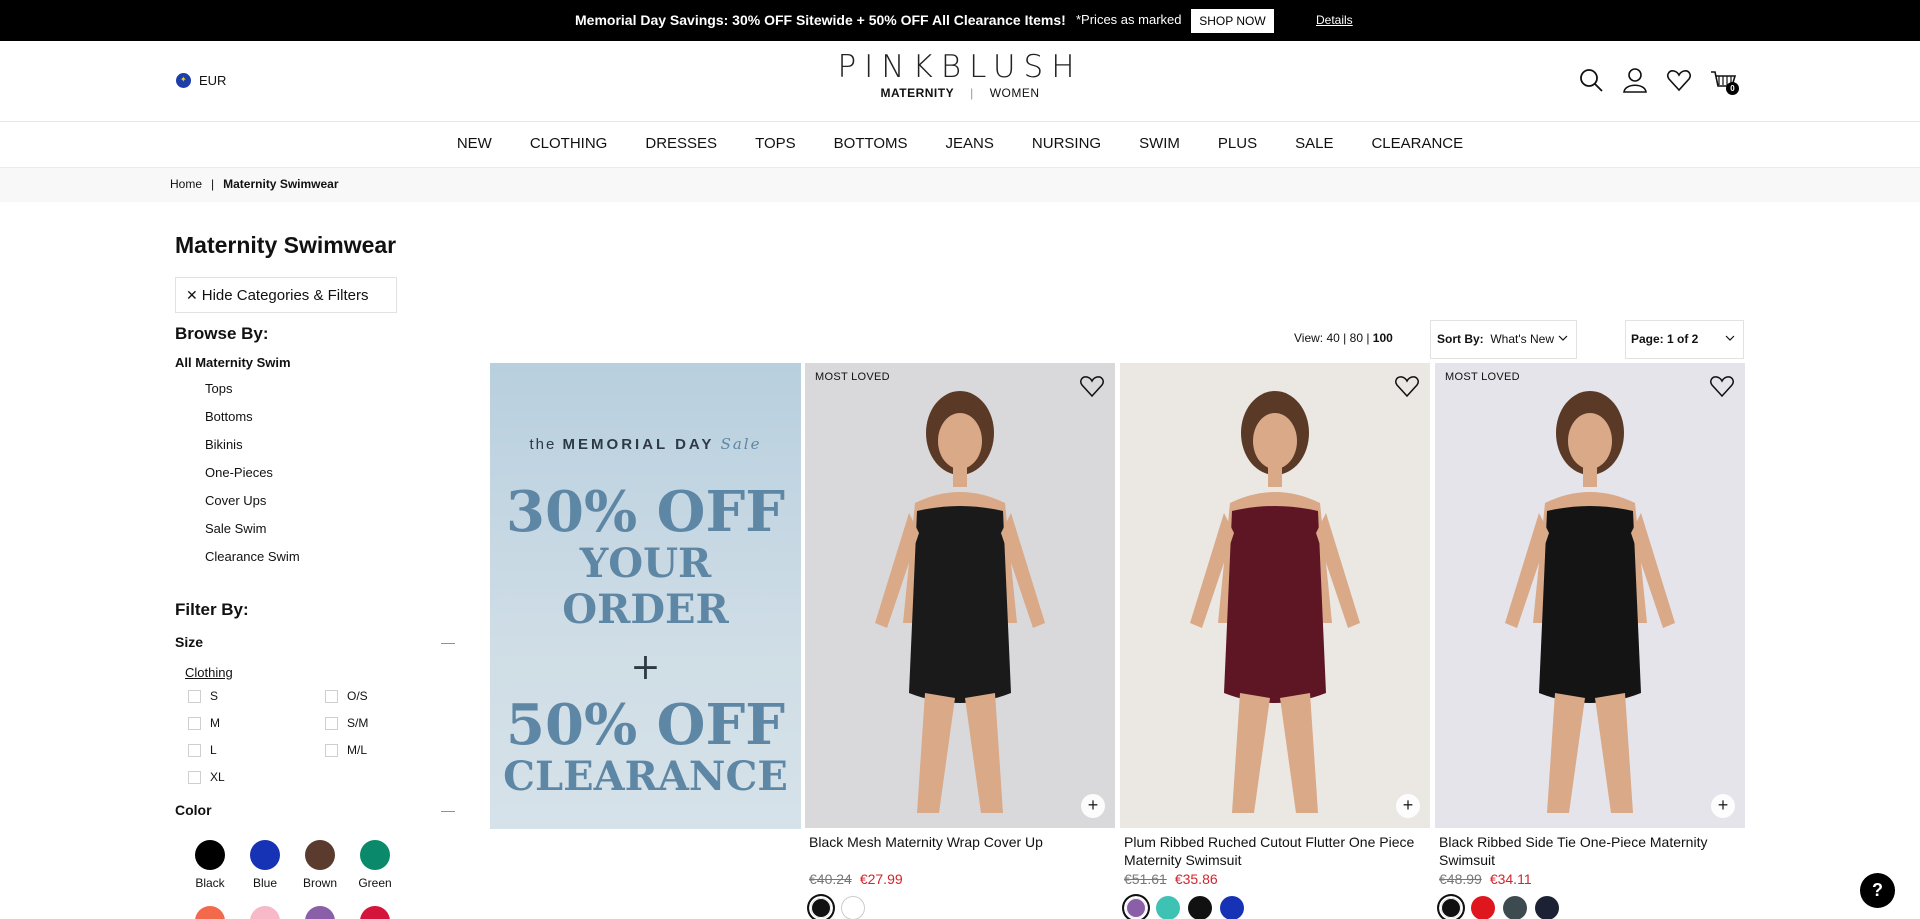  I want to click on browse-item-bikinis: Bikinis, so click(252, 450).